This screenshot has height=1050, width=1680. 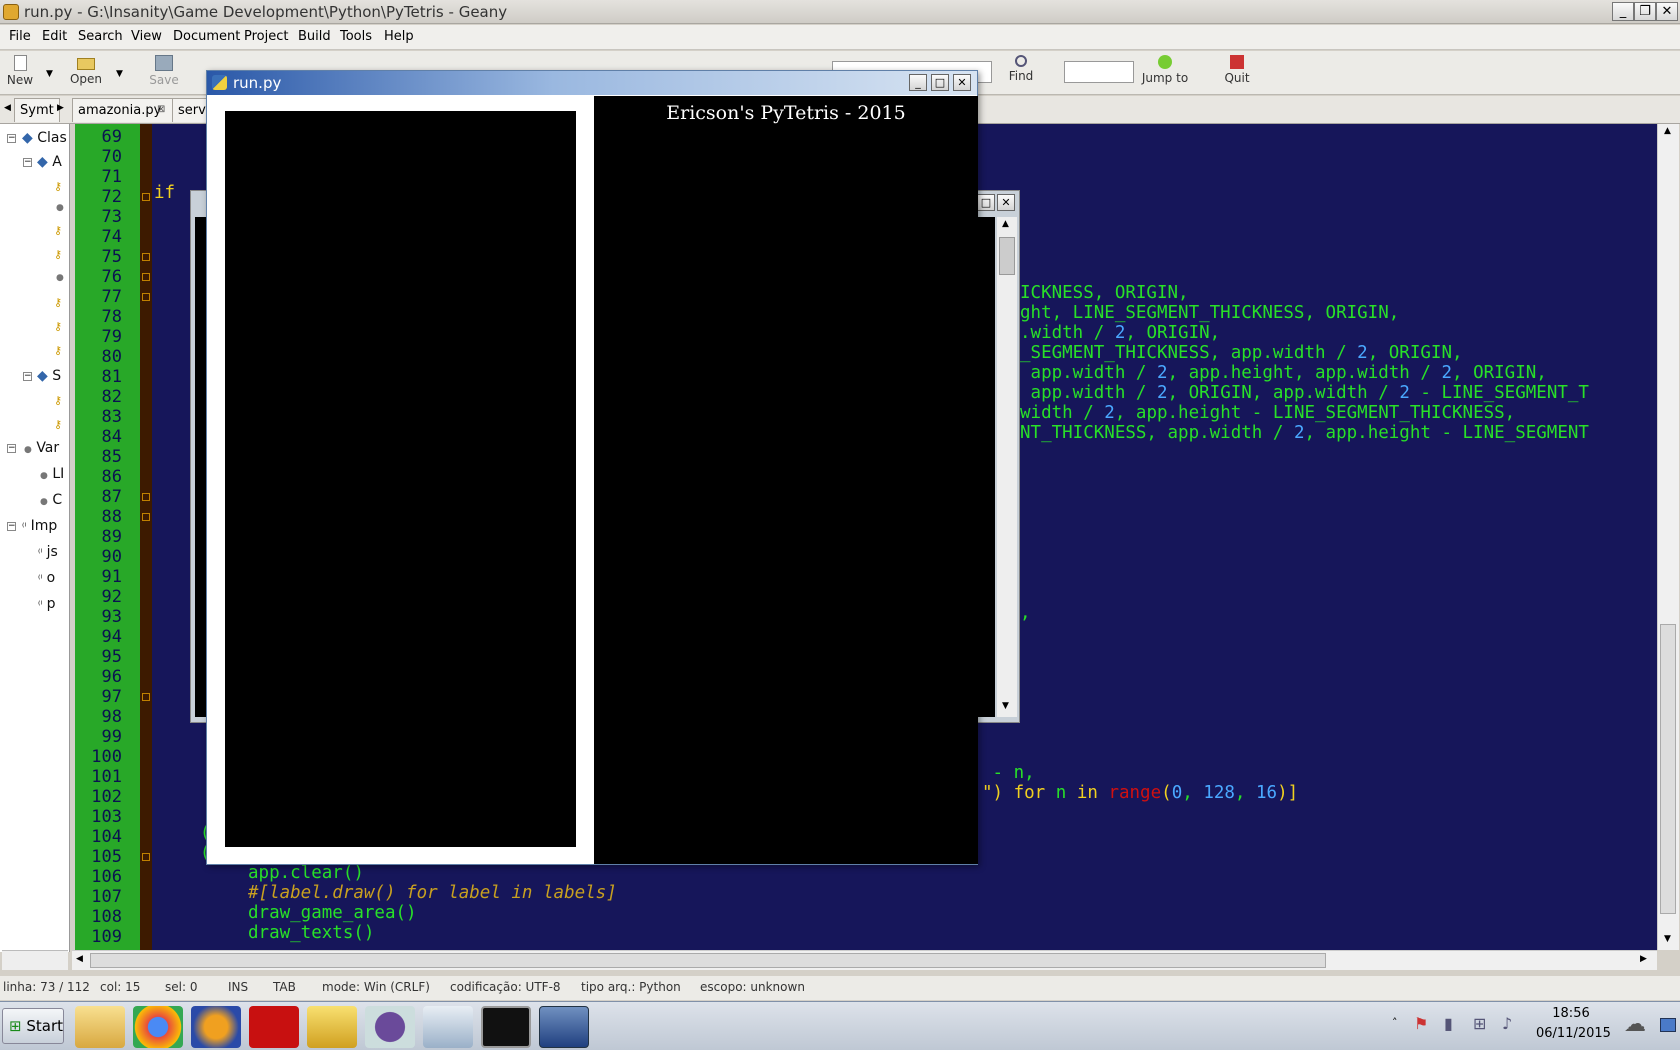 I want to click on explorer-icon, so click(x=100, y=1027).